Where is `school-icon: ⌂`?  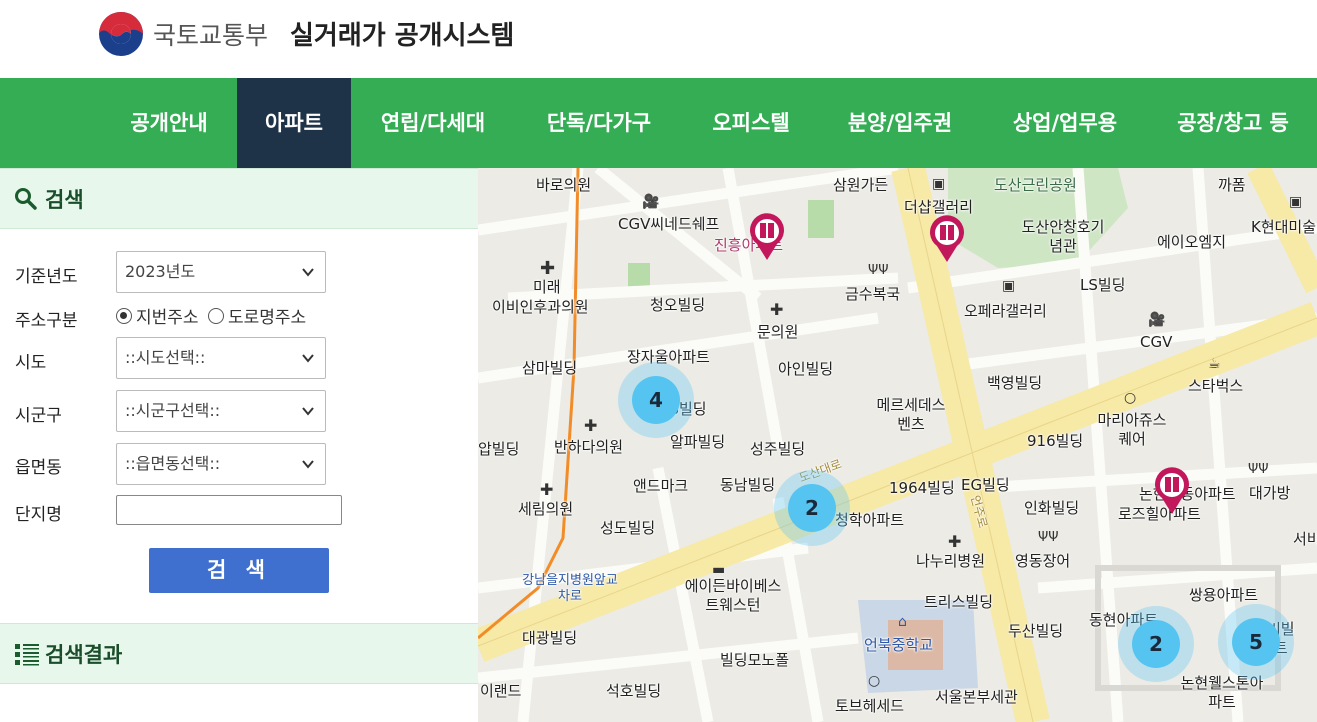
school-icon: ⌂ is located at coordinates (902, 622).